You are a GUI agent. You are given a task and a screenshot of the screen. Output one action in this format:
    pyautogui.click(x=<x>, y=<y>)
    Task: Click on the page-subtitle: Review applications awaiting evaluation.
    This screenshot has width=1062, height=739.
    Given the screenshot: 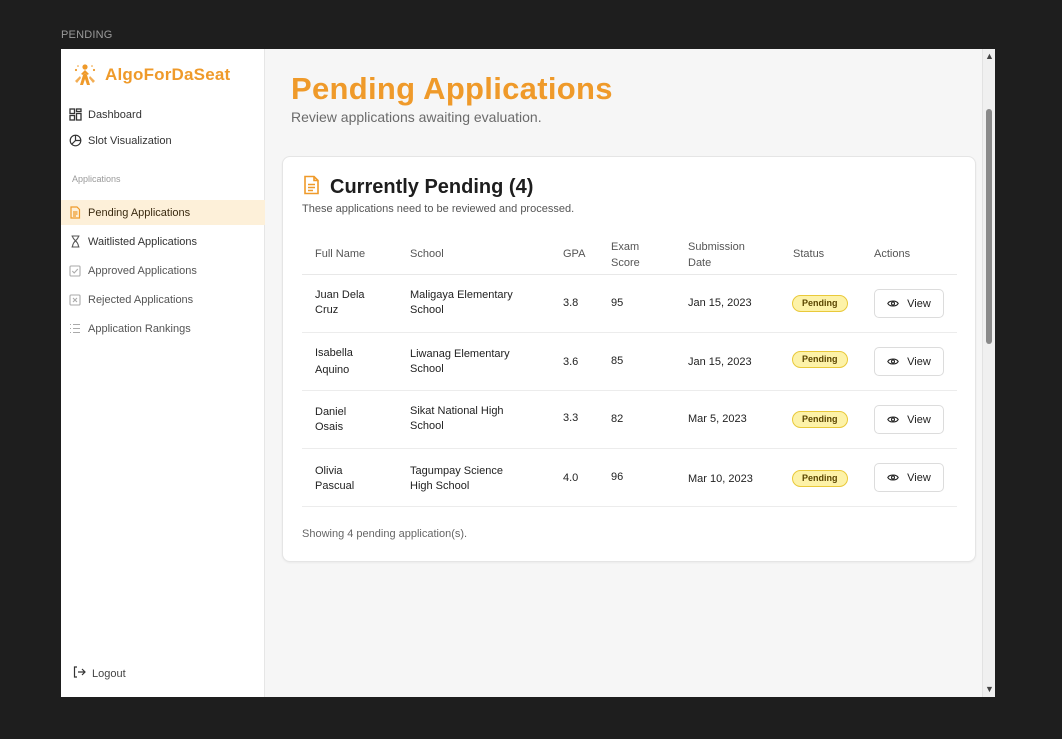 What is the action you would take?
    pyautogui.click(x=416, y=117)
    